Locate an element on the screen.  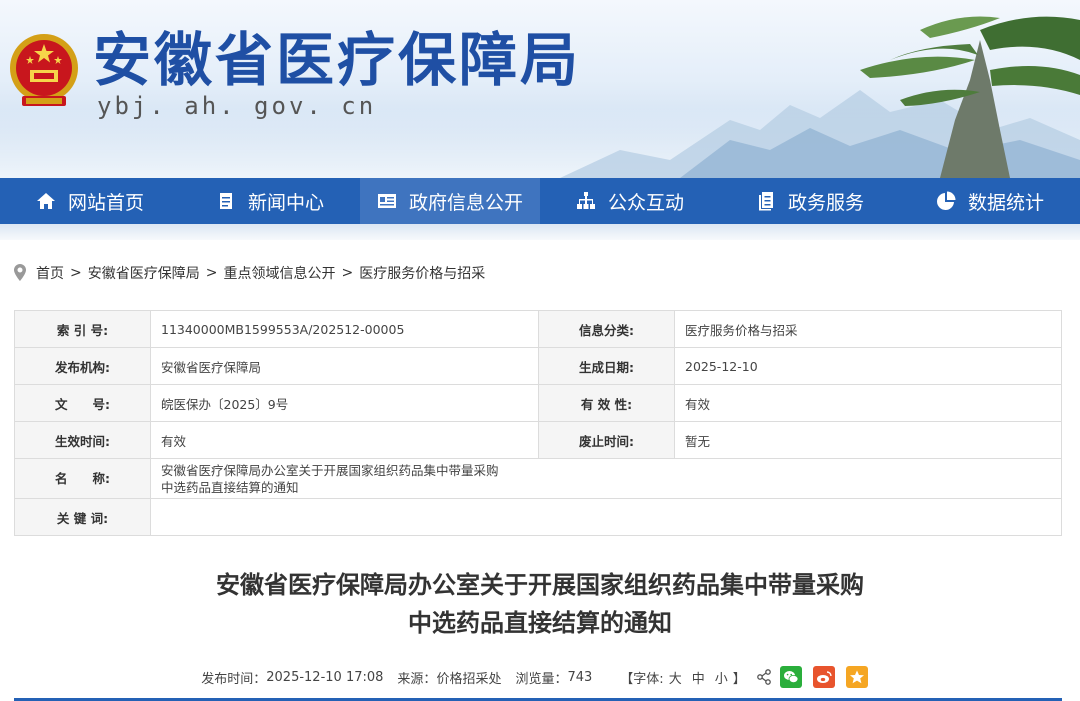
weibo-icon is located at coordinates (824, 677).